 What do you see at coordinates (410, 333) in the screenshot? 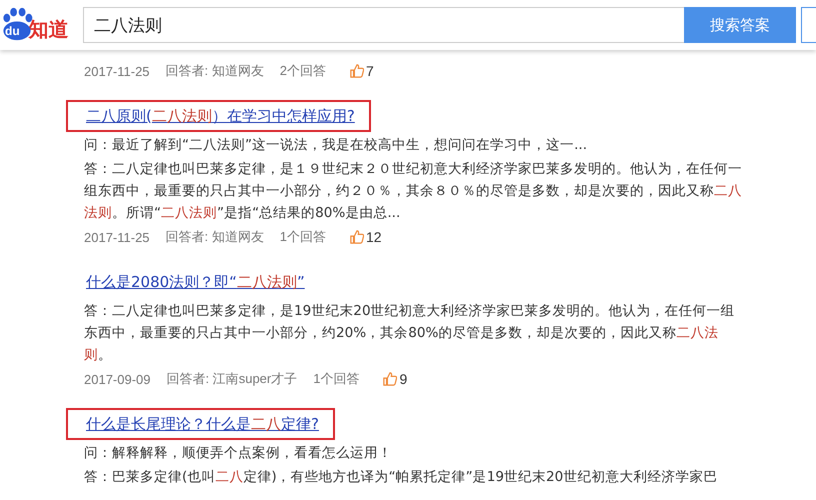
I see `answer-text: 答：二八定律也叫巴莱多定律，是19世纪末20世纪初意大利经济学家巴莱多发明的。他认为，在任何一组东西中，最重要的只占其中一小部分，约20%，其余80%的尽管是多数，却是次要的，因此又称二八法则。` at bounding box center [410, 333].